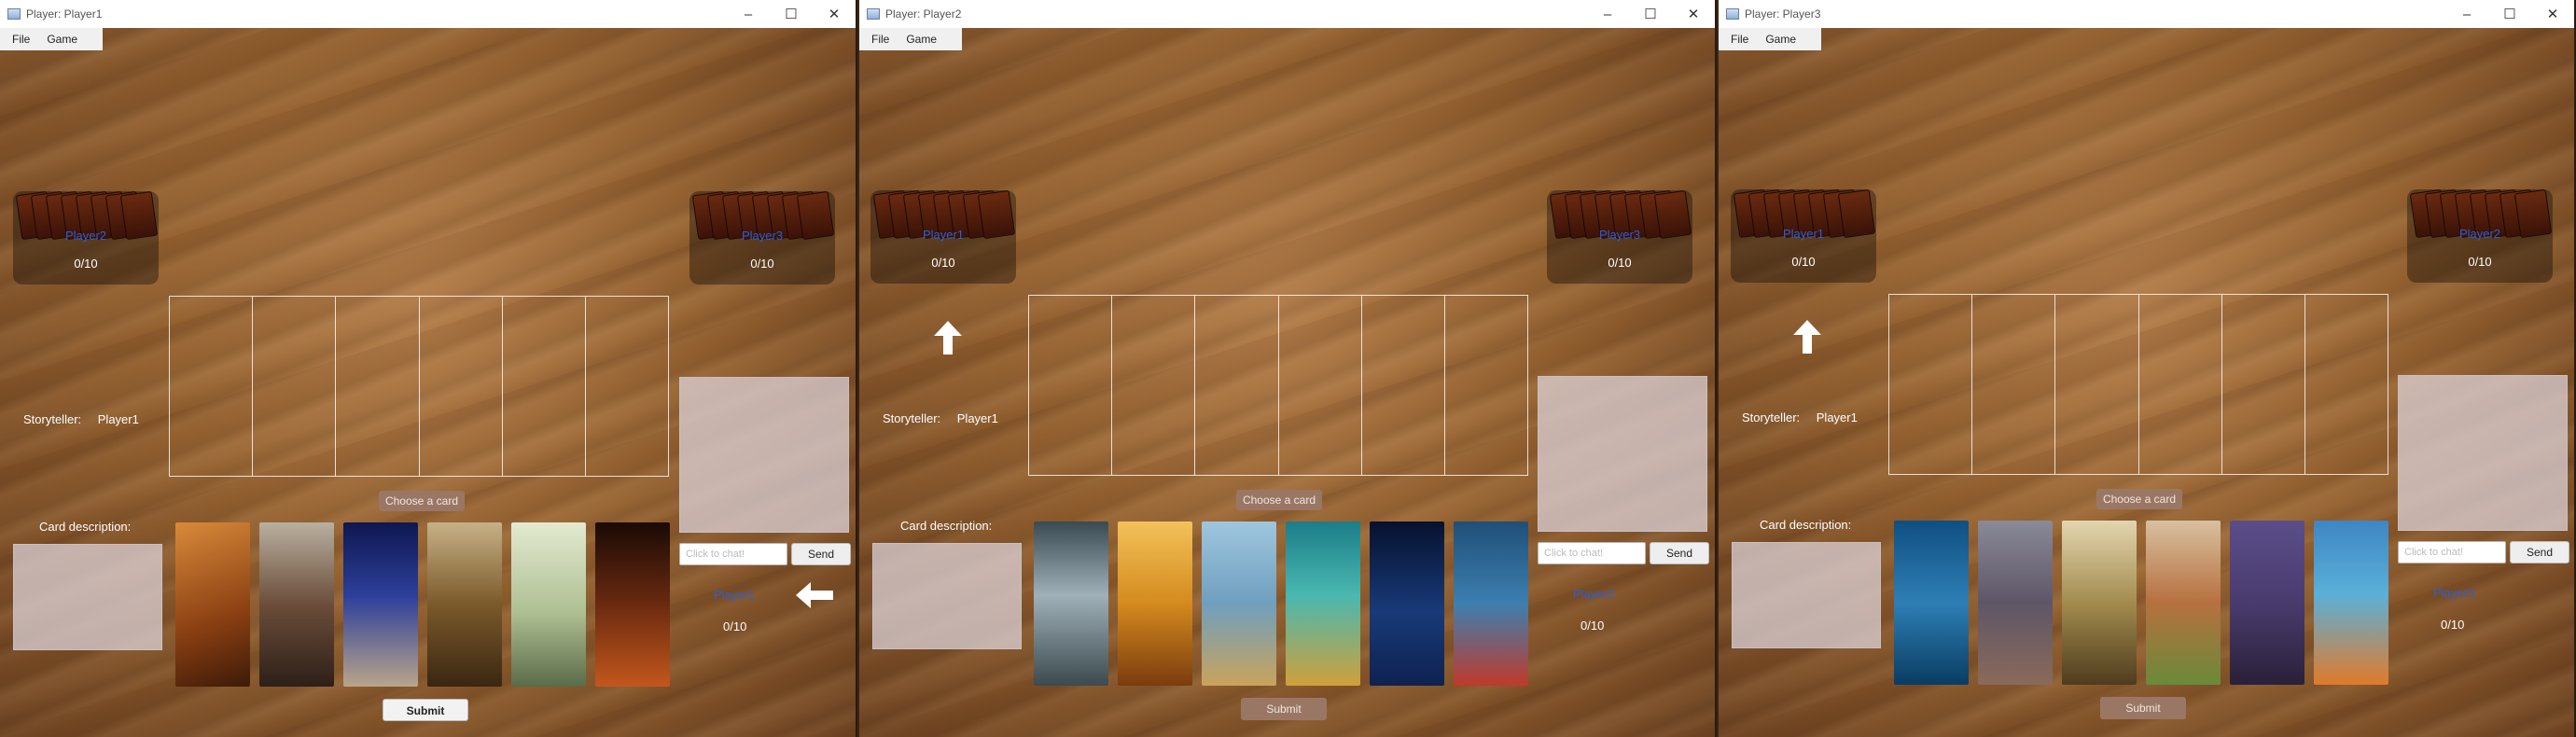  I want to click on table-card-slots, so click(2138, 384).